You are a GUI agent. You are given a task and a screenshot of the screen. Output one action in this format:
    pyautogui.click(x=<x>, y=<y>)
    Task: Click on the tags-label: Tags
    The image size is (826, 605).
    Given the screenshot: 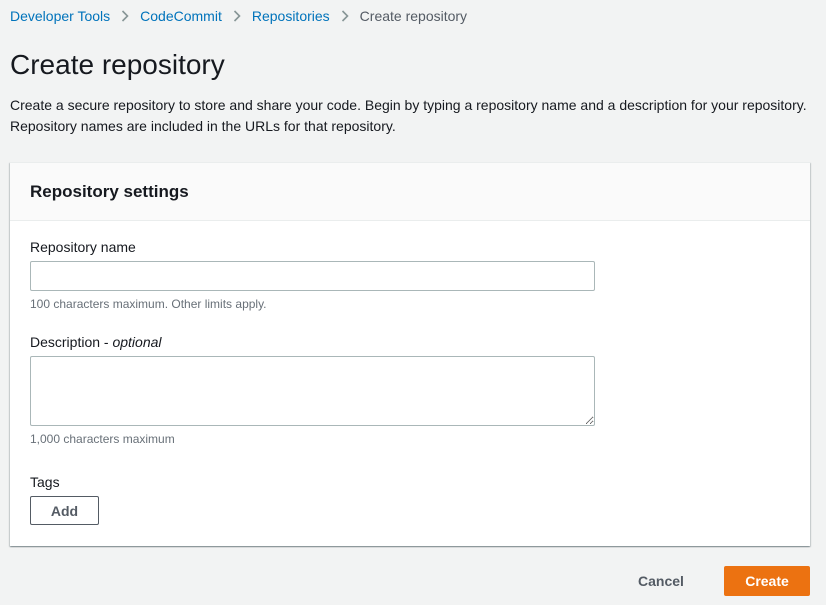 What is the action you would take?
    pyautogui.click(x=45, y=482)
    